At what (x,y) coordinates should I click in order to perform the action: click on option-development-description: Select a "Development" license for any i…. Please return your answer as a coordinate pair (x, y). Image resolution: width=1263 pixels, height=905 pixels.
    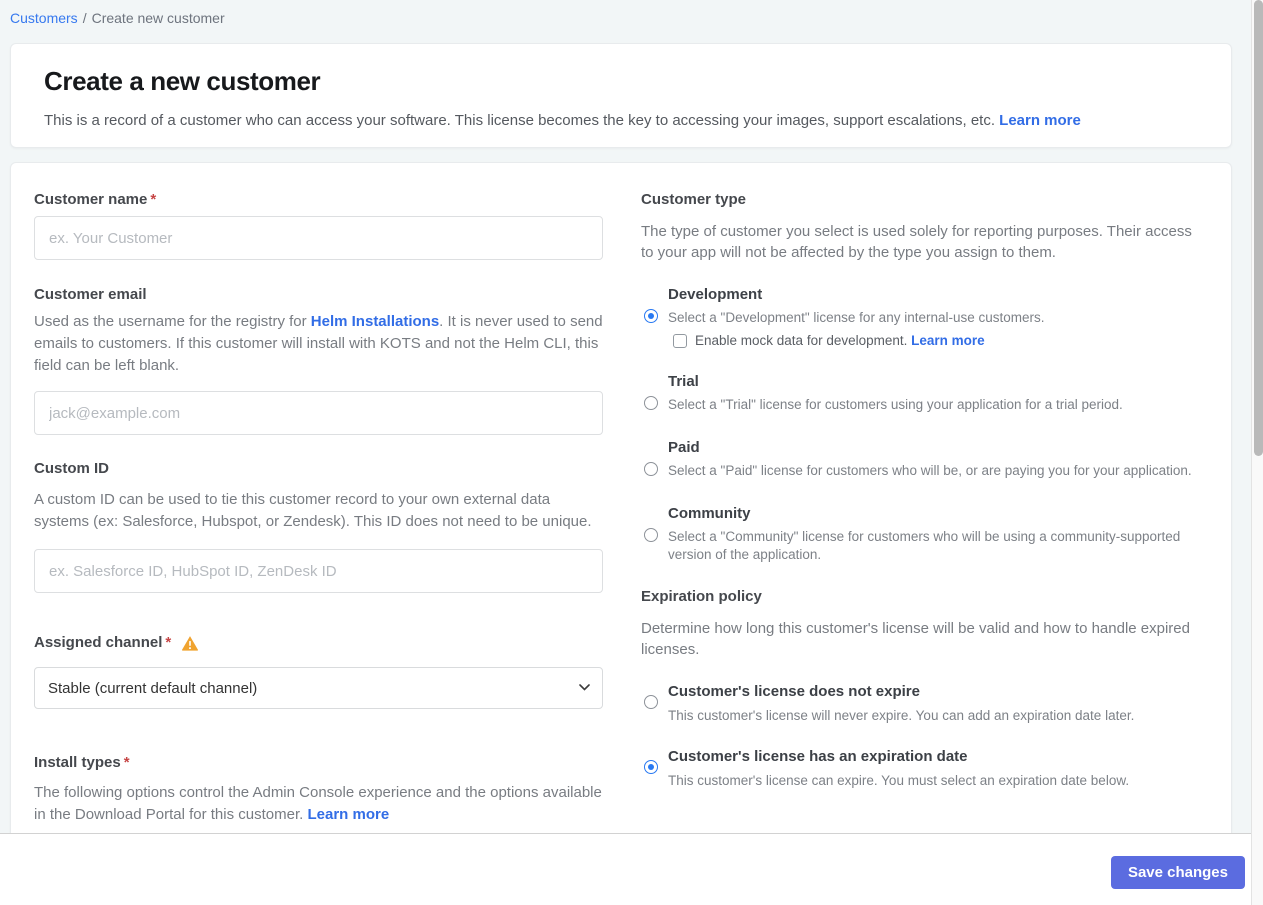
    Looking at the image, I should click on (856, 317).